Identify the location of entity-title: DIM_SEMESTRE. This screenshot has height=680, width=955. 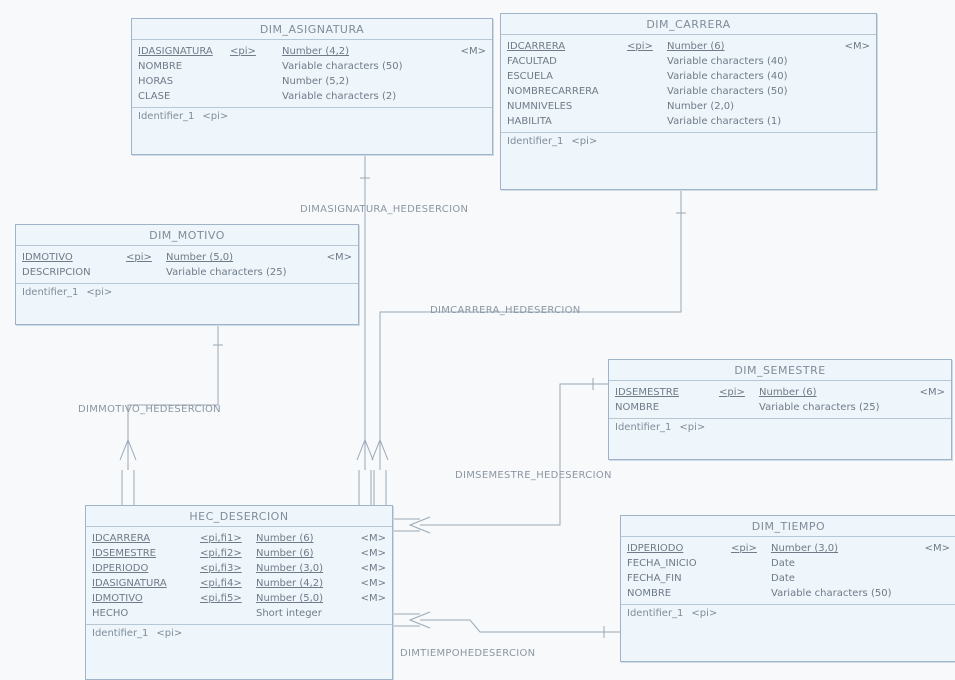
(780, 370).